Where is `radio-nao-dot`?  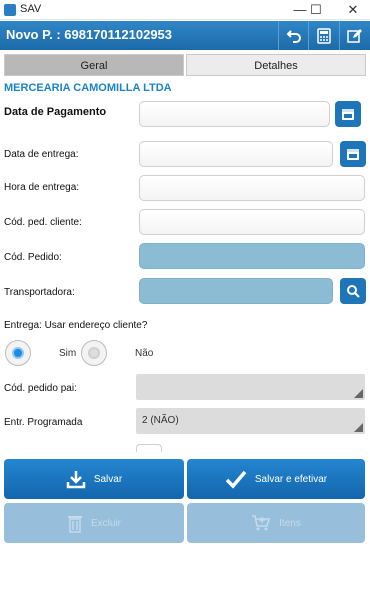 radio-nao-dot is located at coordinates (94, 353).